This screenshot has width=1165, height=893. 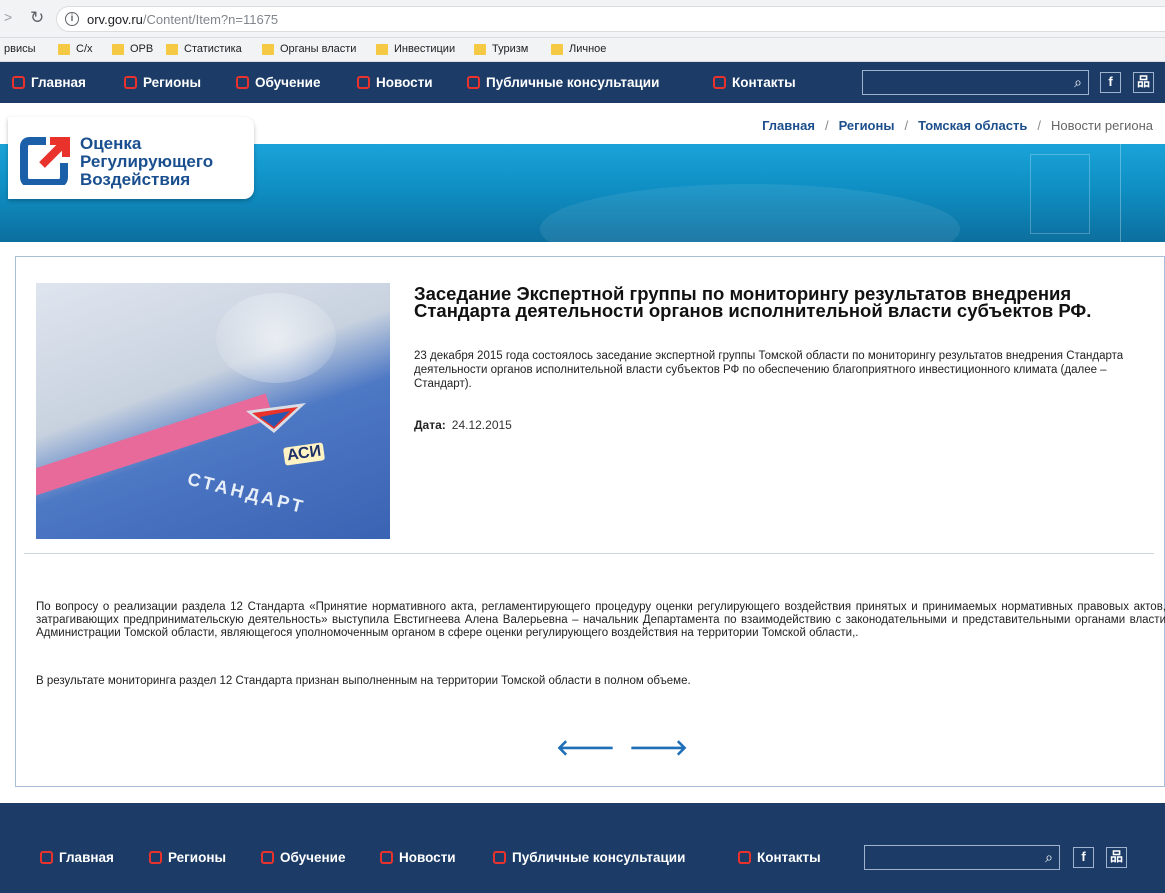 I want to click on footer-nav-home: Главная, so click(x=77, y=857).